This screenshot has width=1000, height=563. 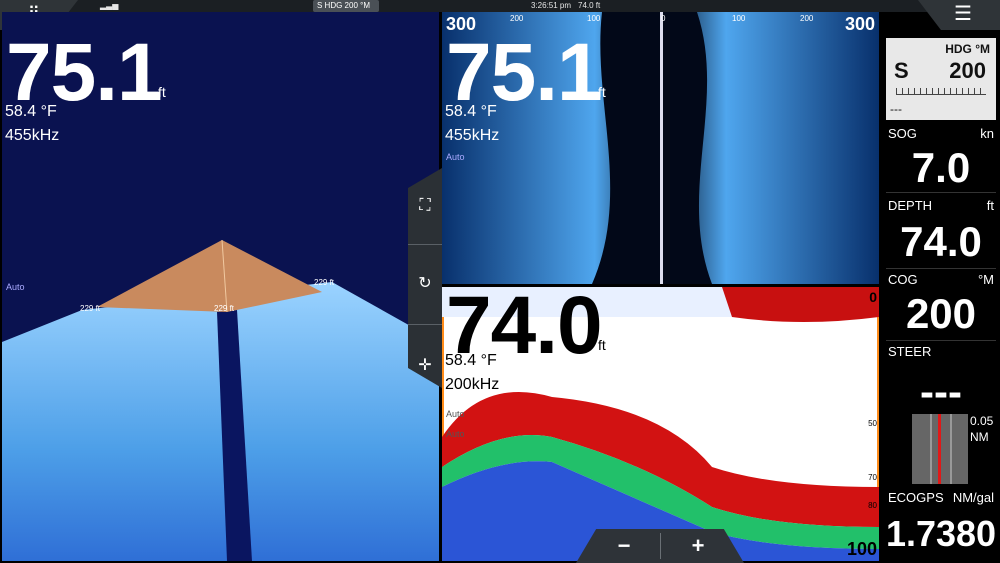 What do you see at coordinates (963, 14) in the screenshot?
I see `hamburger-icon: ☰` at bounding box center [963, 14].